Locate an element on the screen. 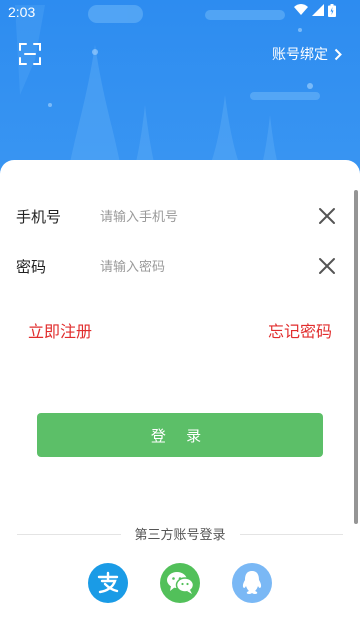 The image size is (360, 640). scan-button is located at coordinates (30, 54).